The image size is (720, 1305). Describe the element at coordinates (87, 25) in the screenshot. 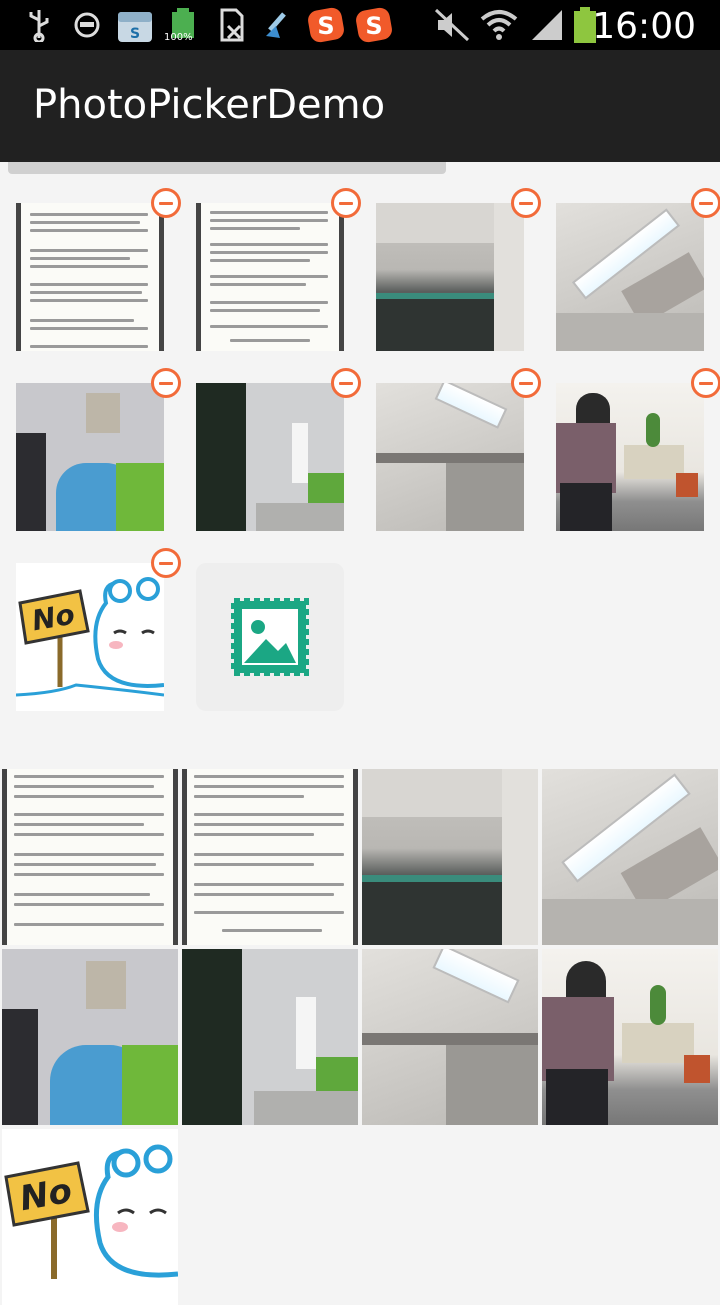

I see `sync-icon` at that location.